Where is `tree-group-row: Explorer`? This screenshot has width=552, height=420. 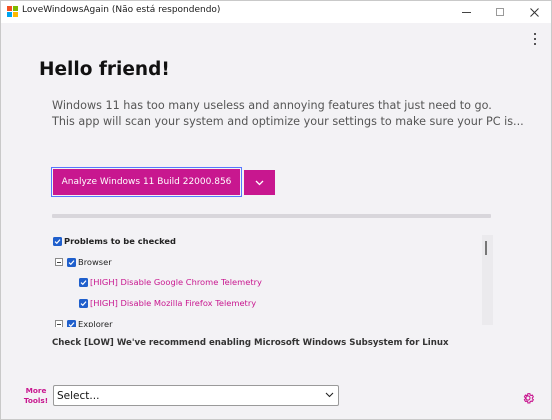
tree-group-row: Explorer is located at coordinates (84, 322).